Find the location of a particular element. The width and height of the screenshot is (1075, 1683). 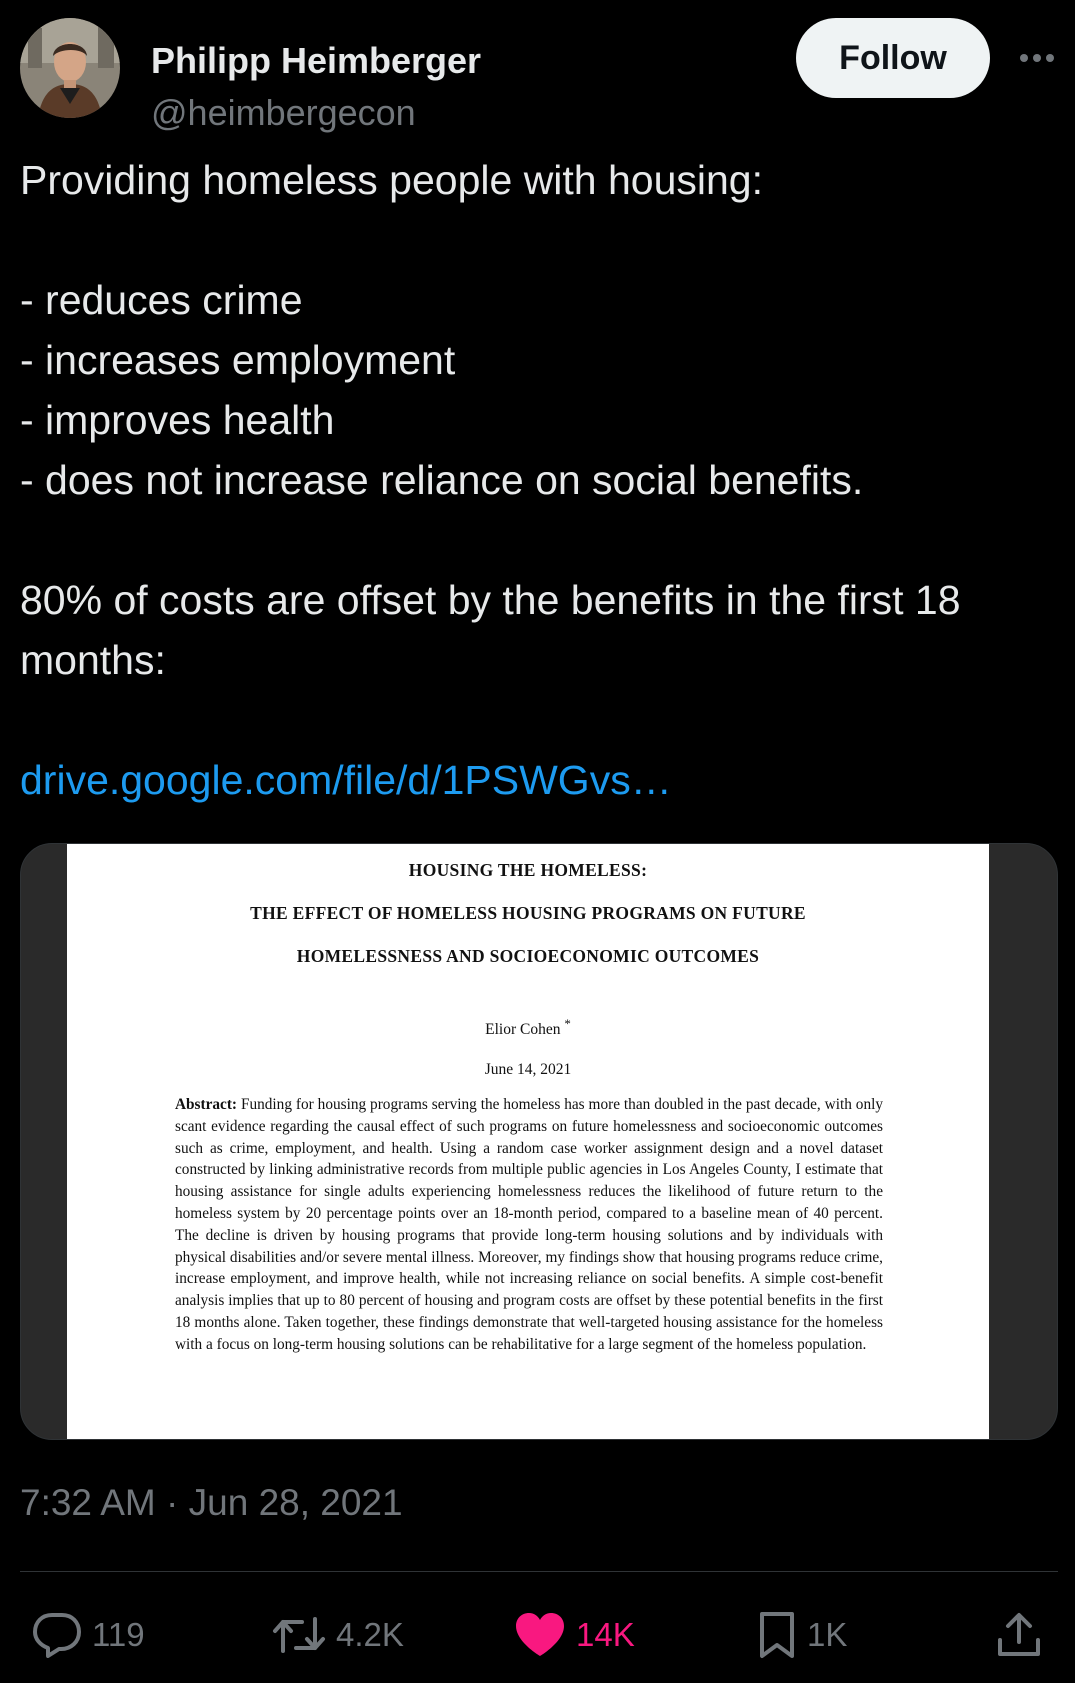

divider is located at coordinates (539, 1571).